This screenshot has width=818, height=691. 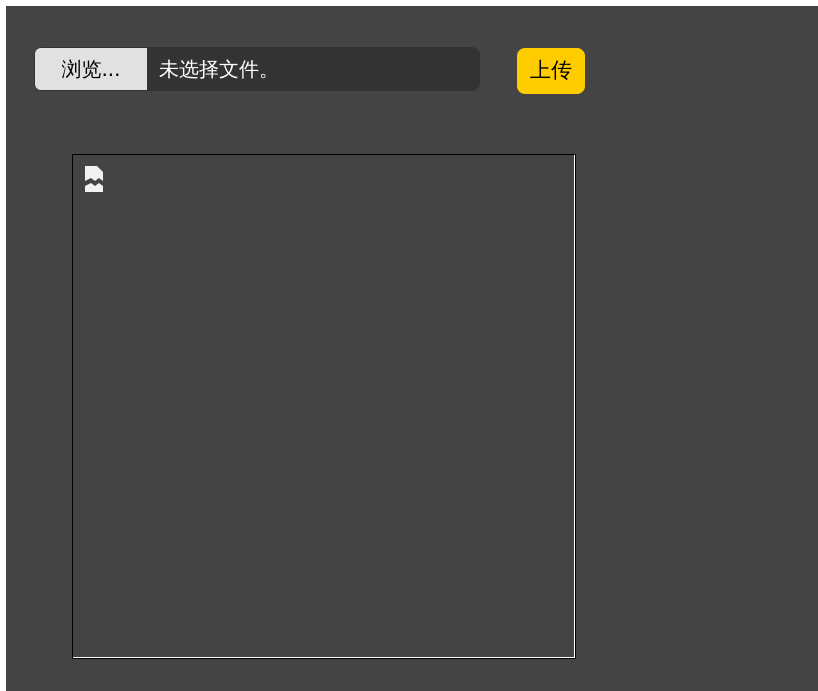 I want to click on file-input: 浏览... 未选择文件。, so click(x=257, y=68).